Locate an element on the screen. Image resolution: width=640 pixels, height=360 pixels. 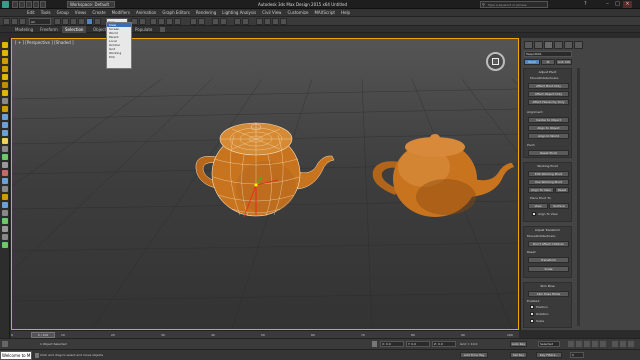
pan-icon is located at coordinates (623, 344).